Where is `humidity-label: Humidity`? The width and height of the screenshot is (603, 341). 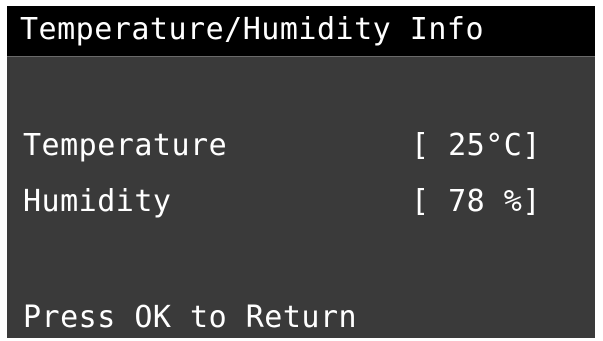 humidity-label: Humidity is located at coordinates (97, 201).